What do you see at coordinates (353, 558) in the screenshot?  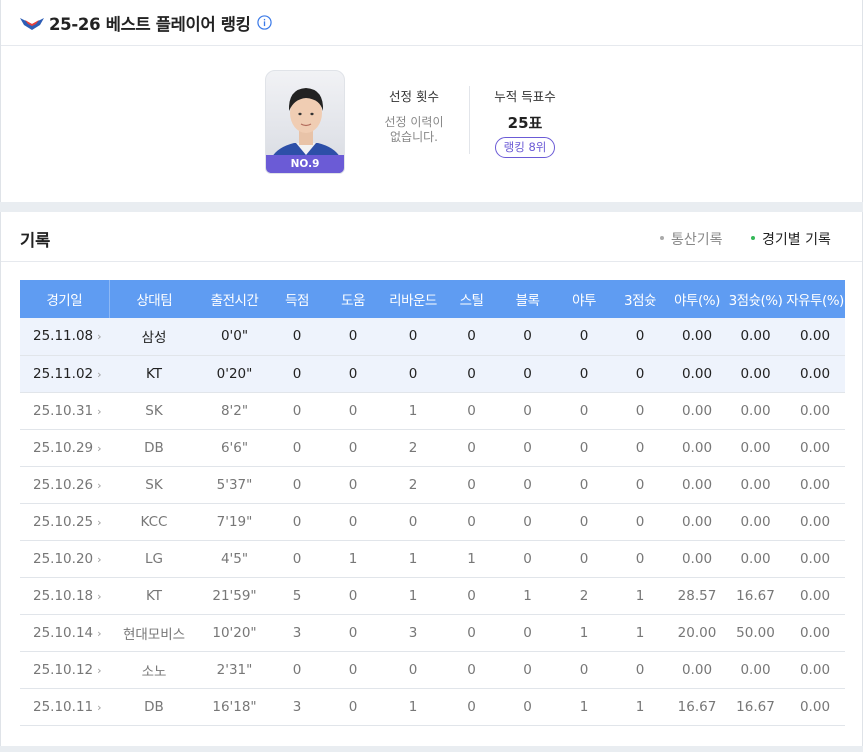 I see `cell-ast: 1` at bounding box center [353, 558].